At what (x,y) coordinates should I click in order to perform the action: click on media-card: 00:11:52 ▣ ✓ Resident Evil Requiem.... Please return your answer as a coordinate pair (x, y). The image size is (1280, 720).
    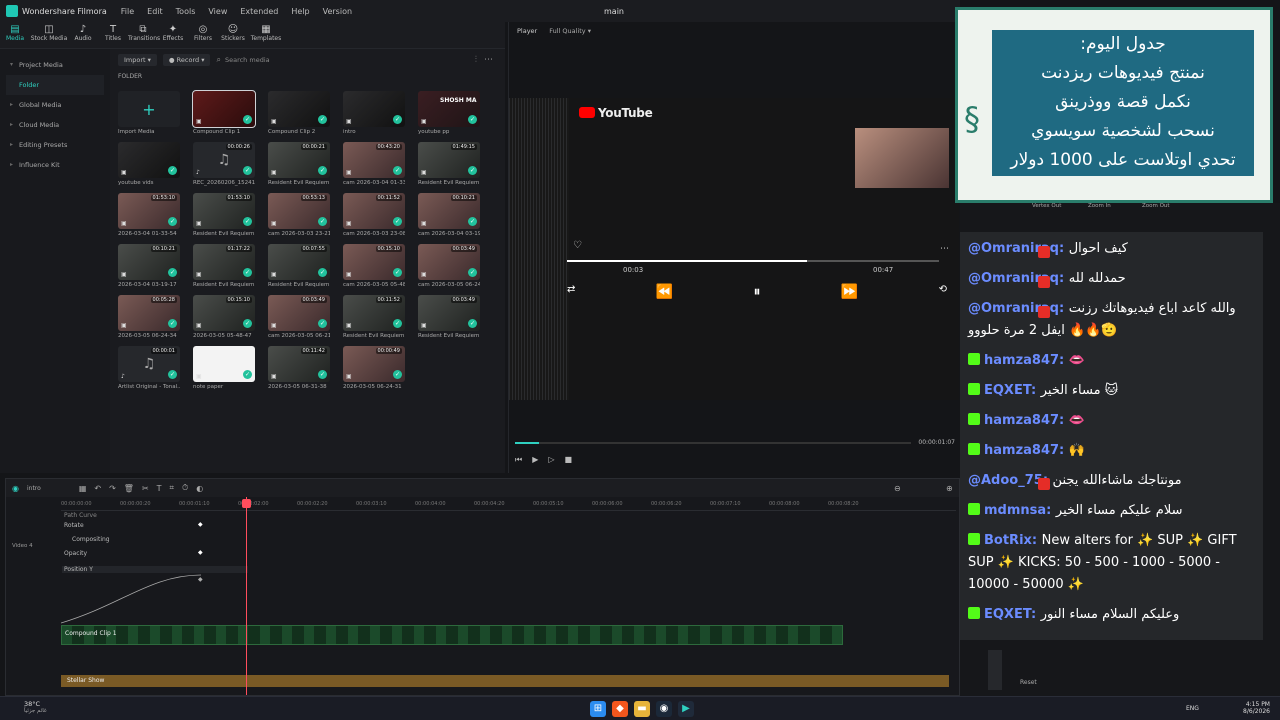
    Looking at the image, I should click on (374, 317).